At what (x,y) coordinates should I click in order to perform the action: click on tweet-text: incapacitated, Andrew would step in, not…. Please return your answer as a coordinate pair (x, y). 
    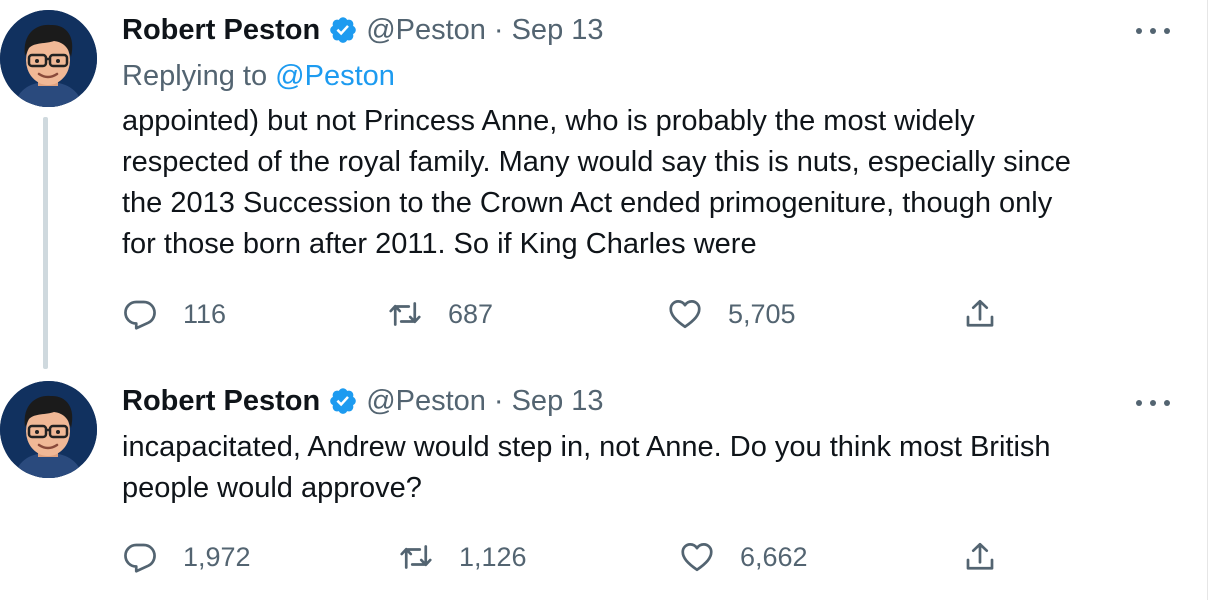
    Looking at the image, I should click on (652, 468).